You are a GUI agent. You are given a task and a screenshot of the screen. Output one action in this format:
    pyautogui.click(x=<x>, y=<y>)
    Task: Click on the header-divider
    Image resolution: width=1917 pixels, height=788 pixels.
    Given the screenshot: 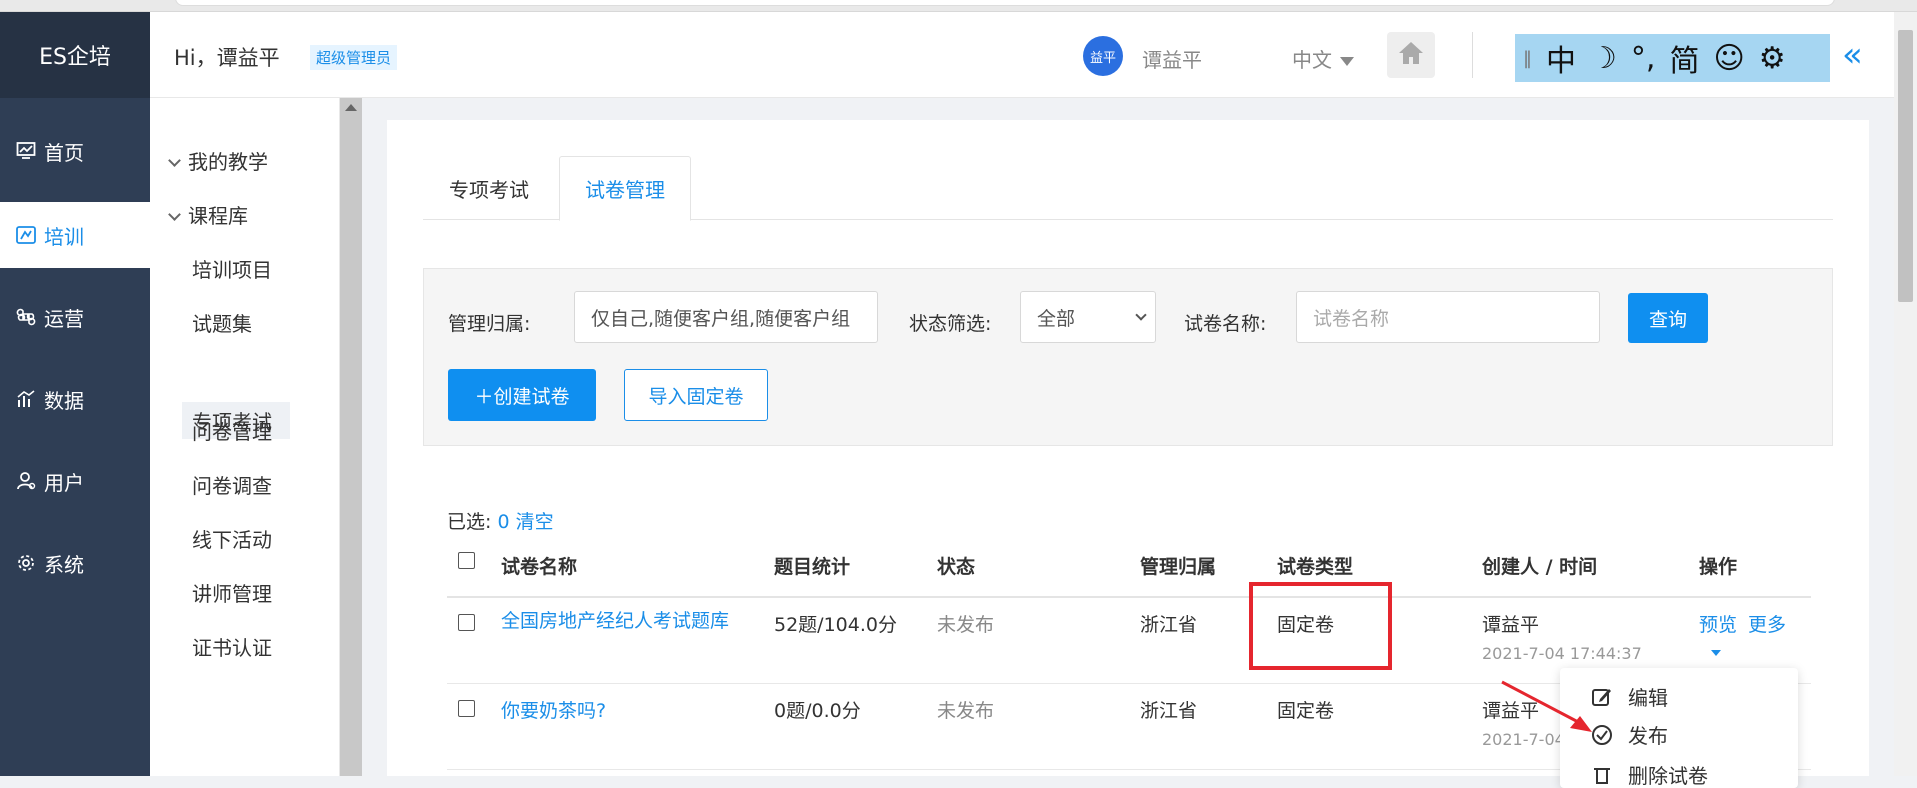 What is the action you would take?
    pyautogui.click(x=1472, y=55)
    